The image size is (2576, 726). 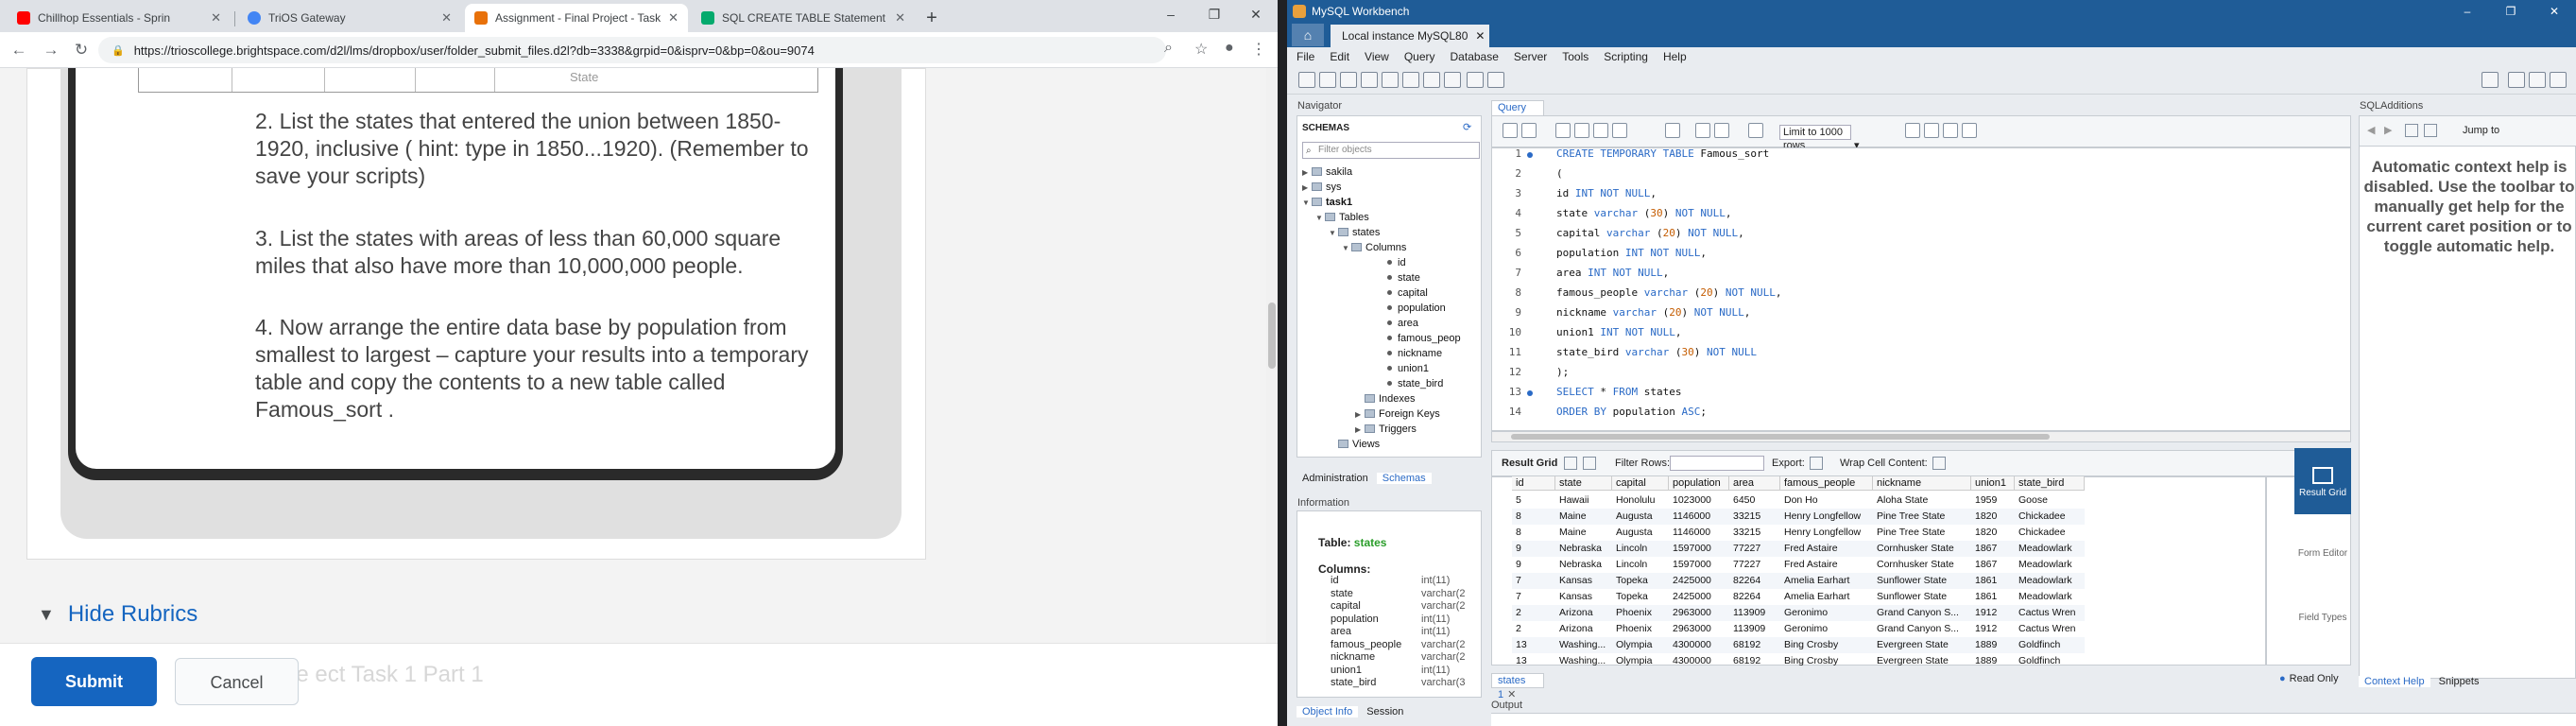 What do you see at coordinates (1699, 517) in the screenshot?
I see `table-cell: 1146000` at bounding box center [1699, 517].